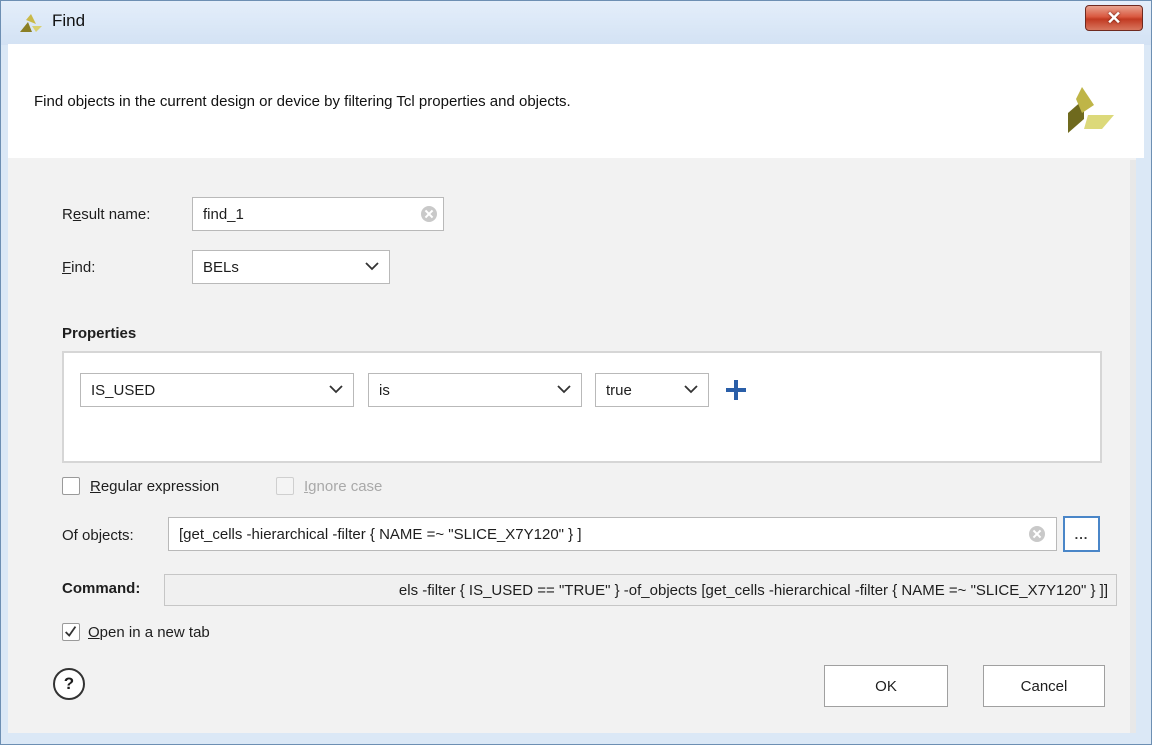 Image resolution: width=1152 pixels, height=745 pixels. What do you see at coordinates (475, 390) in the screenshot?
I see `property-operator-dropdown: is` at bounding box center [475, 390].